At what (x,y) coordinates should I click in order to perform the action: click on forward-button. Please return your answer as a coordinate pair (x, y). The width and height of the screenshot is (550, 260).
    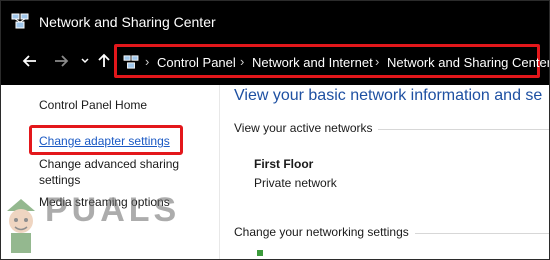
    Looking at the image, I should click on (61, 63).